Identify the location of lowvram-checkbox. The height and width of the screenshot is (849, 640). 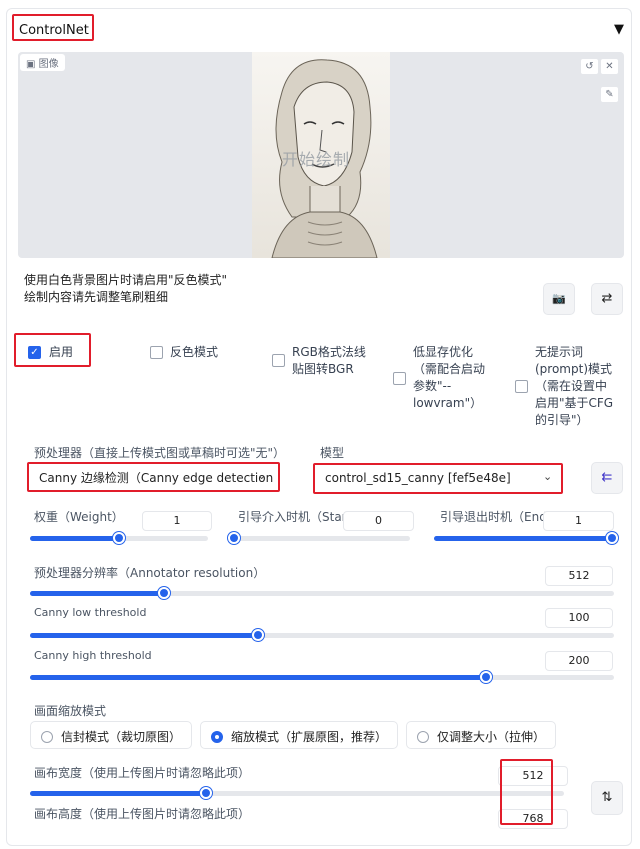
(399, 378).